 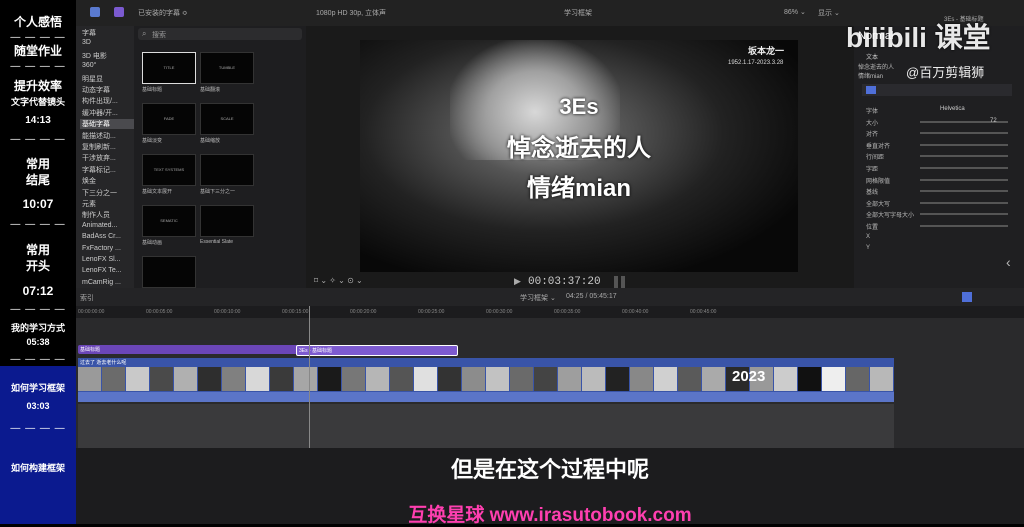 I want to click on timeline-duration: 04:25 / 05:45:17, so click(x=591, y=296).